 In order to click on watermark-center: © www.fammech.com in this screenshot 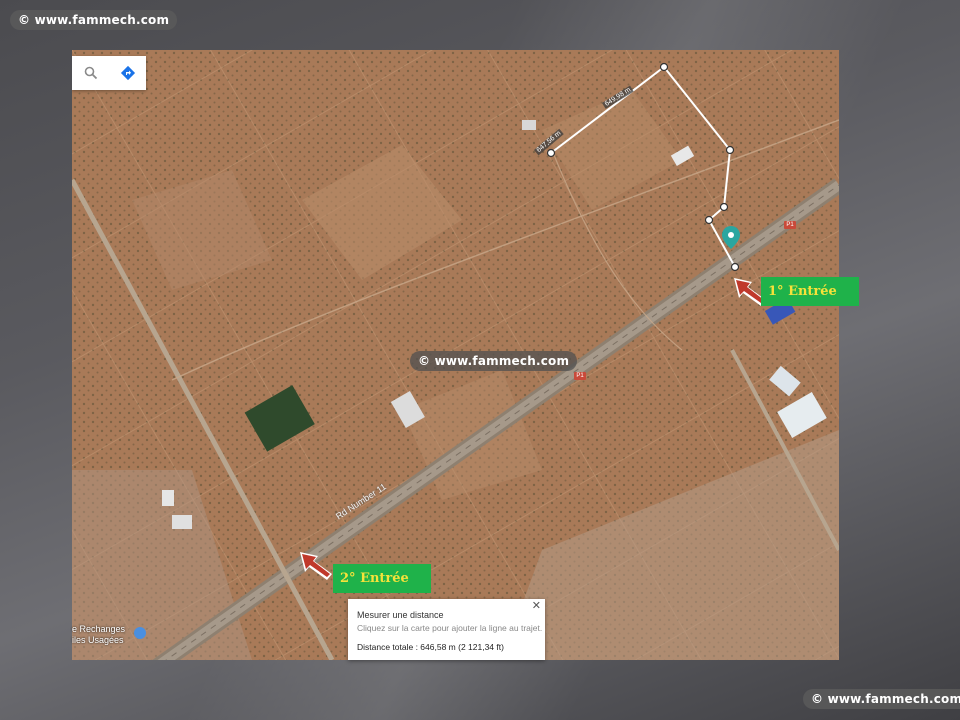, I will do `click(494, 361)`.